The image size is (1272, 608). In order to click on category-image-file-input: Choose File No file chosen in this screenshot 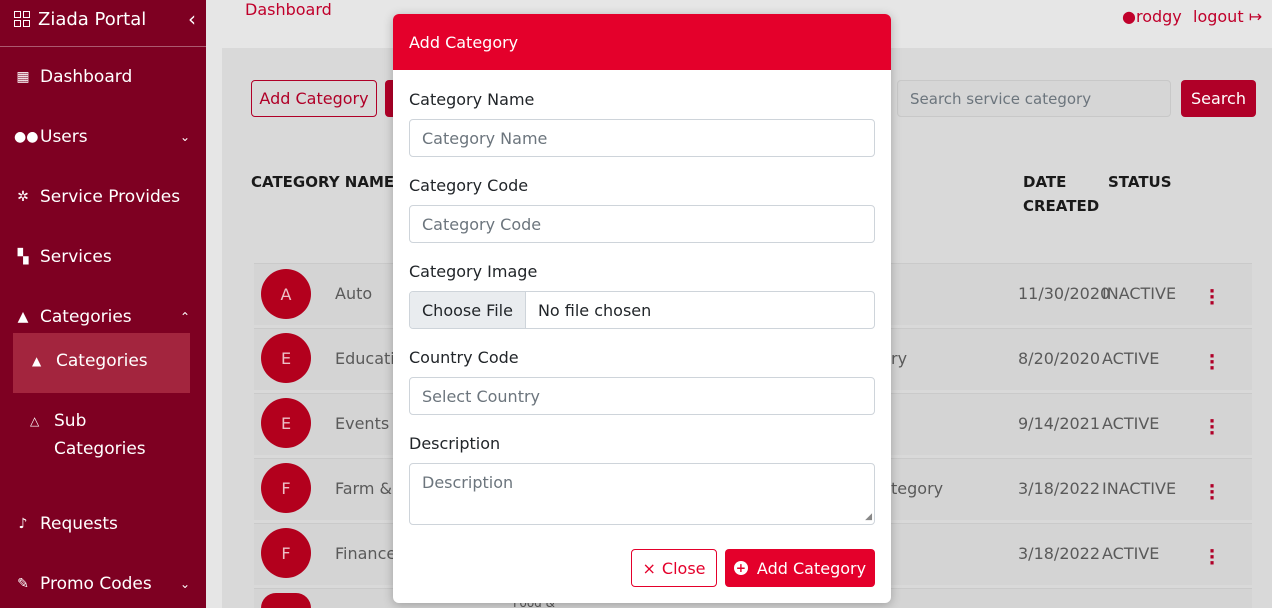, I will do `click(642, 310)`.